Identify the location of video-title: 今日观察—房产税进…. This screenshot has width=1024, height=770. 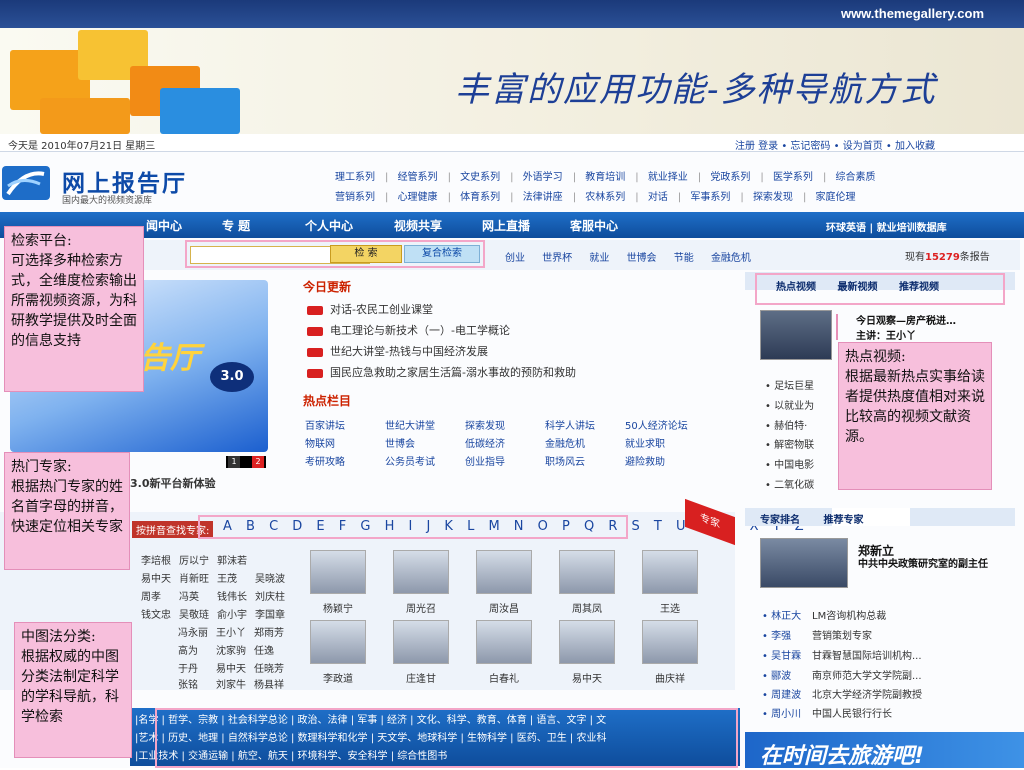
(906, 319).